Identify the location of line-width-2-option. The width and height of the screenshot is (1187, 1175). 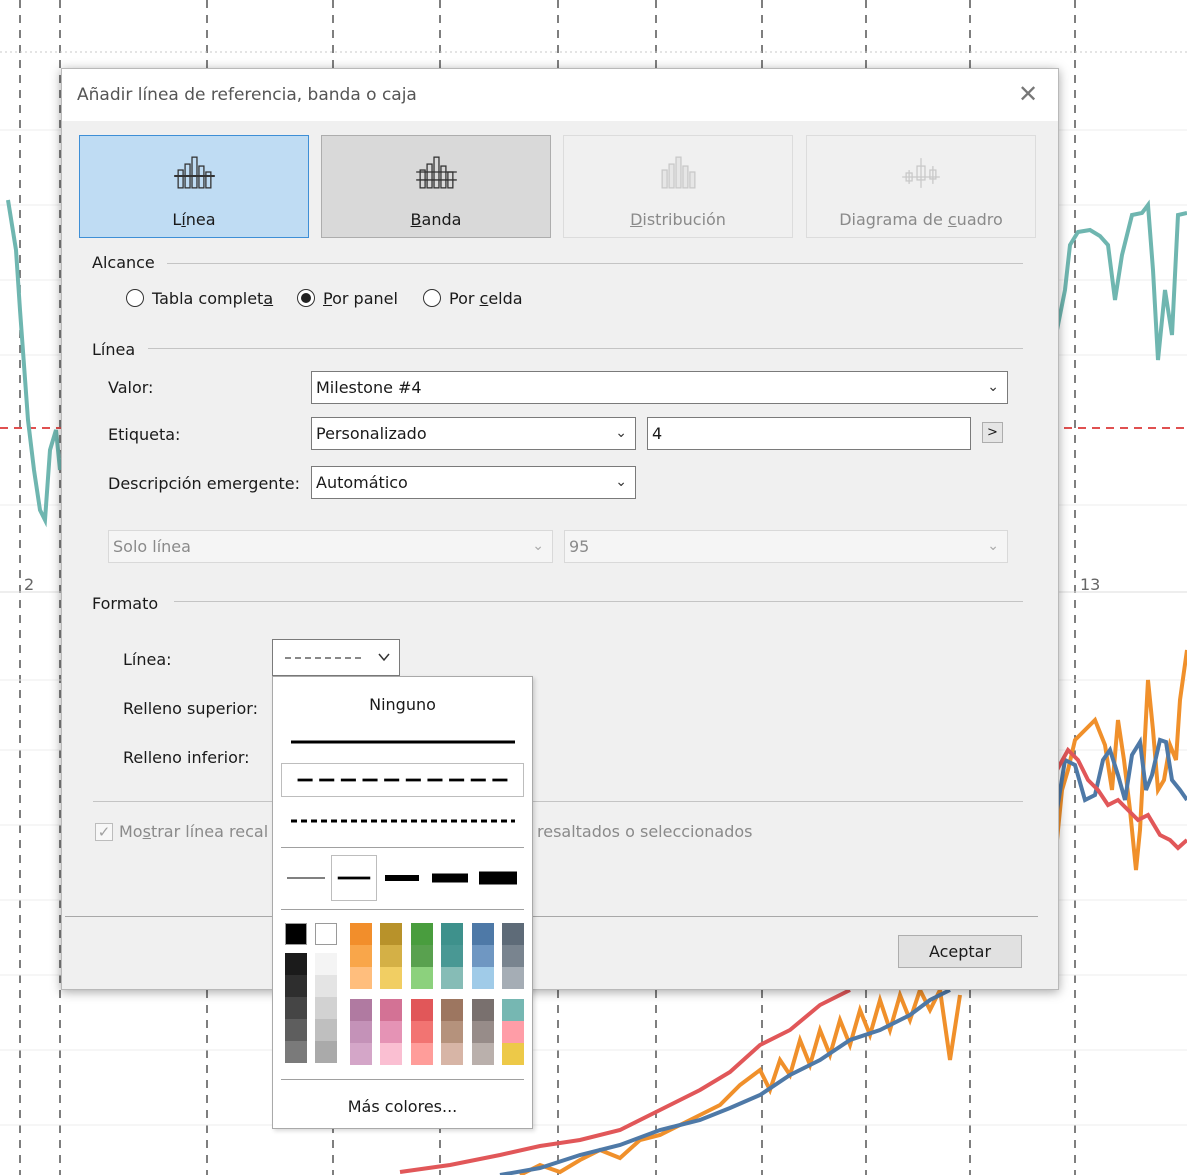
(354, 878).